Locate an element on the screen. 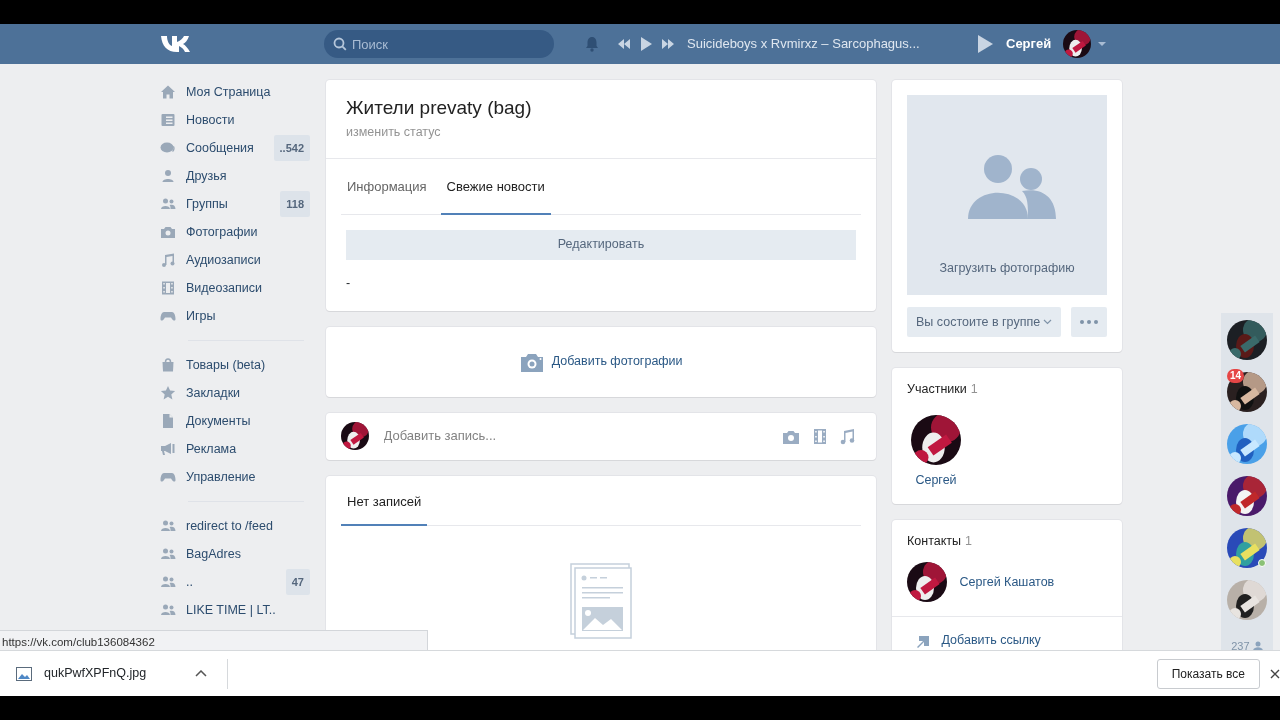 Image resolution: width=1280 pixels, height=720 pixels. bag-icon is located at coordinates (168, 365).